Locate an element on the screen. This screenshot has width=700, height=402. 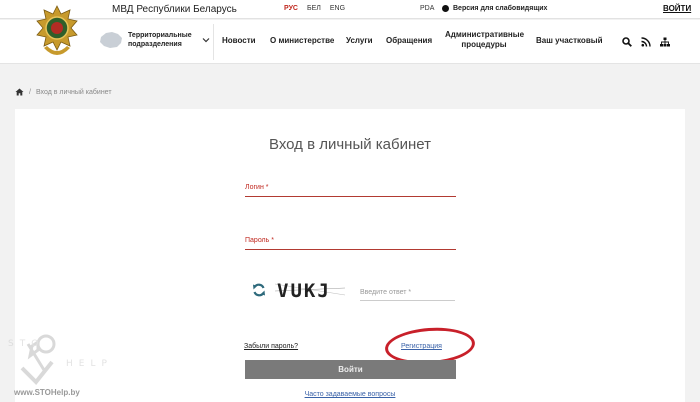
top-login-link: ВОЙТИ is located at coordinates (677, 8).